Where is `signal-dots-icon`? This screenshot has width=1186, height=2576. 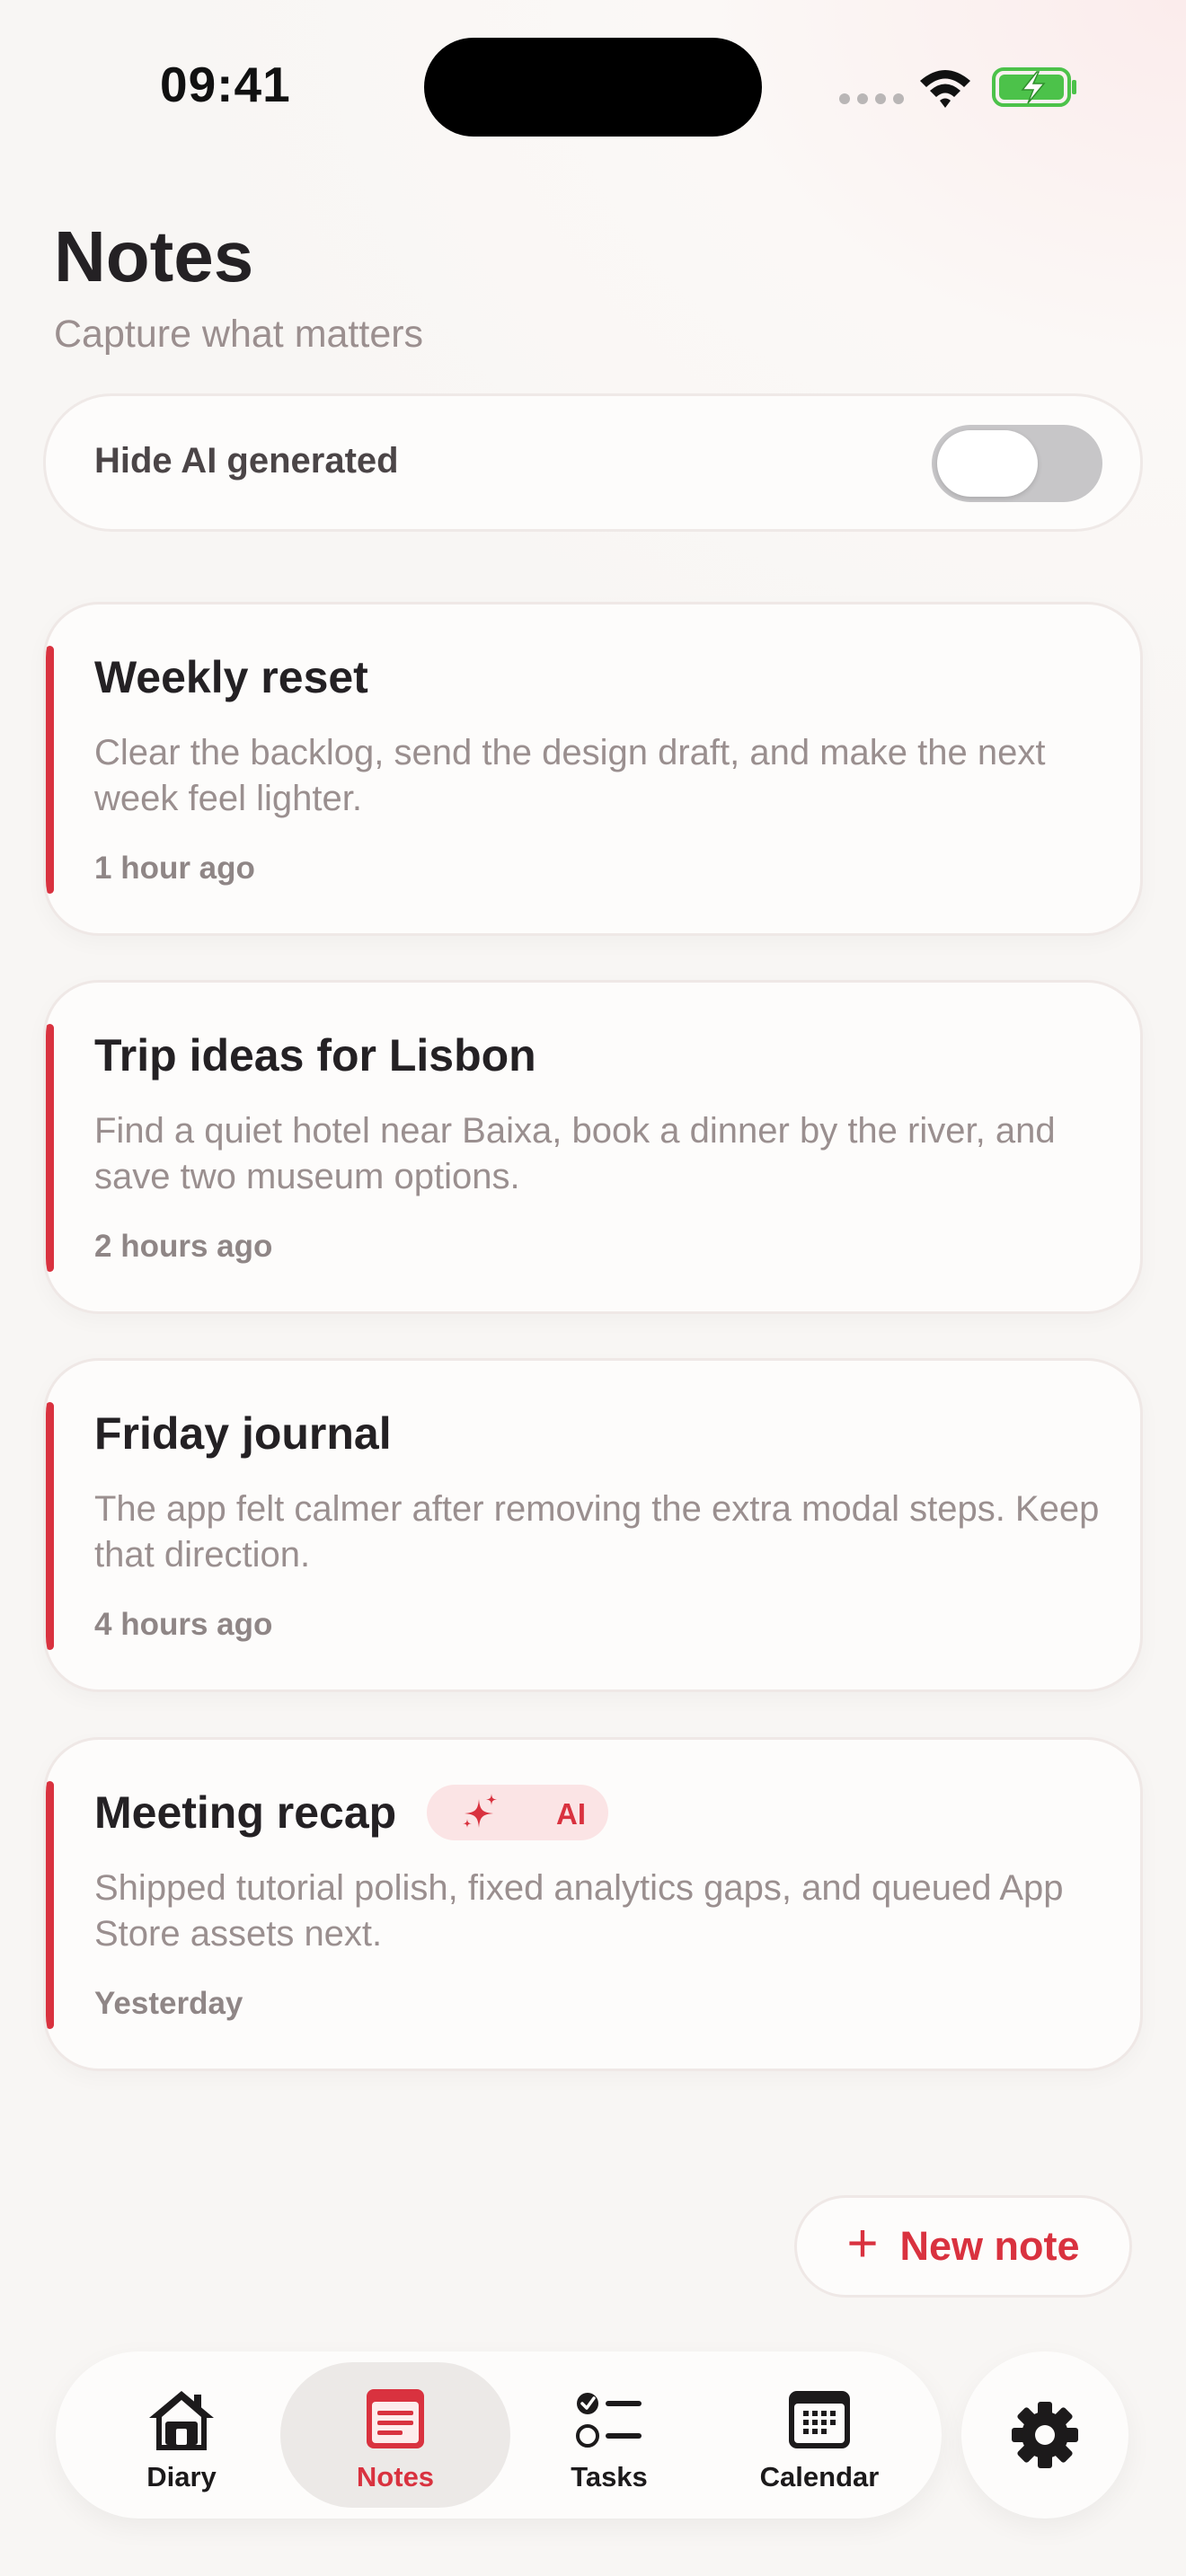 signal-dots-icon is located at coordinates (871, 98).